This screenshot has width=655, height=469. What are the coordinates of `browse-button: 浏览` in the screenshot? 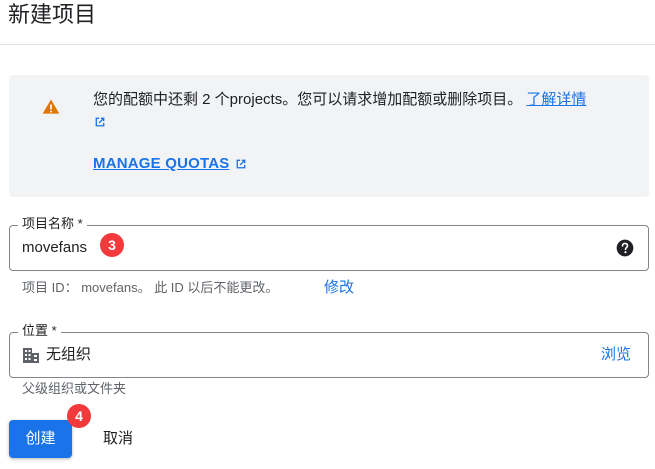 It's located at (616, 355).